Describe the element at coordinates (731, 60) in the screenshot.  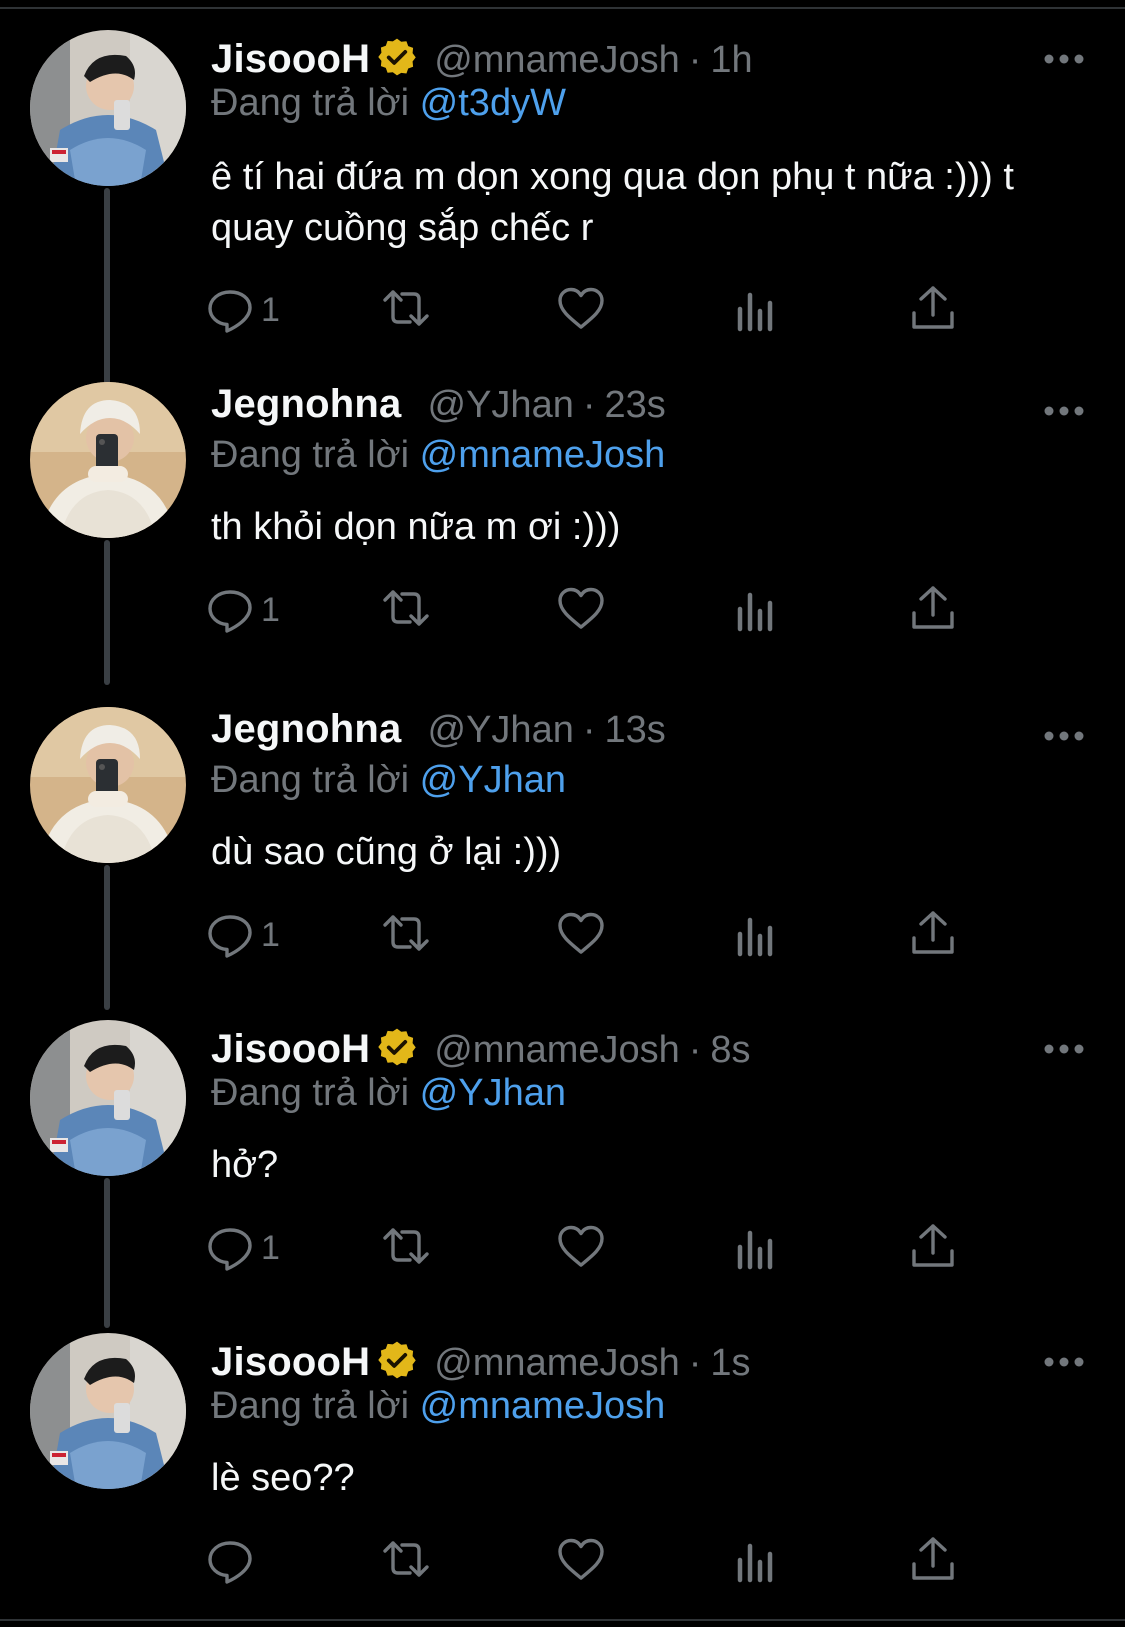
I see `timestamp: 1h` at that location.